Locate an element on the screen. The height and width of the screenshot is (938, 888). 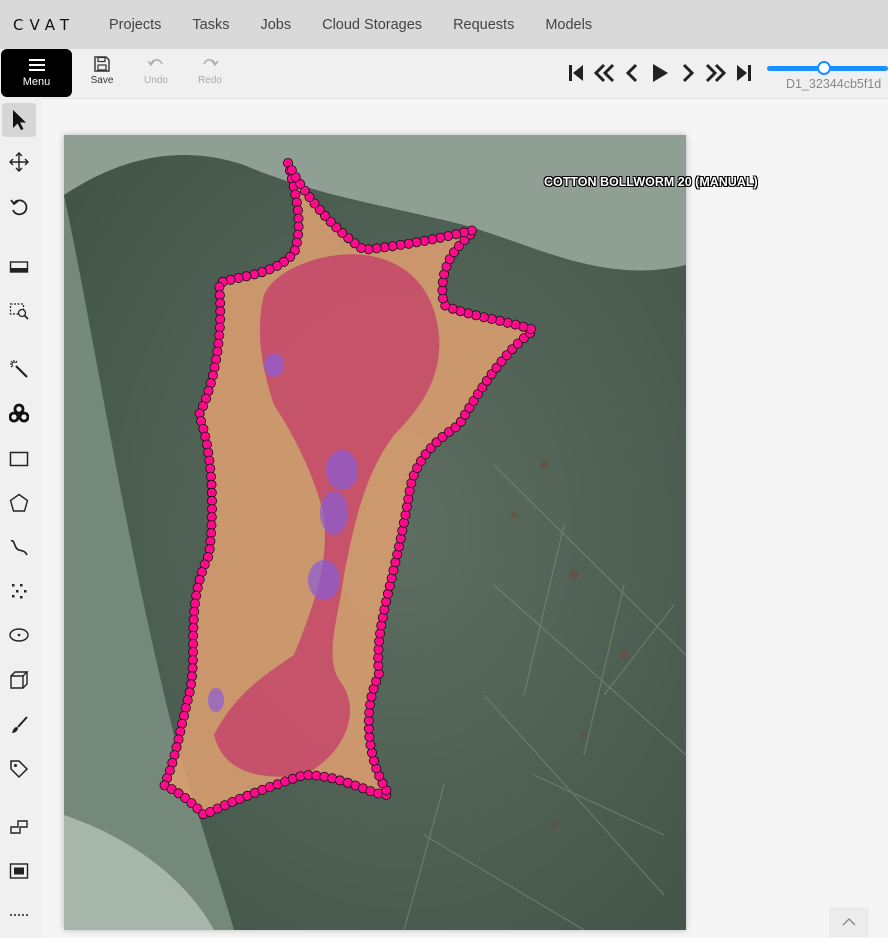
nav-models: Models is located at coordinates (568, 25).